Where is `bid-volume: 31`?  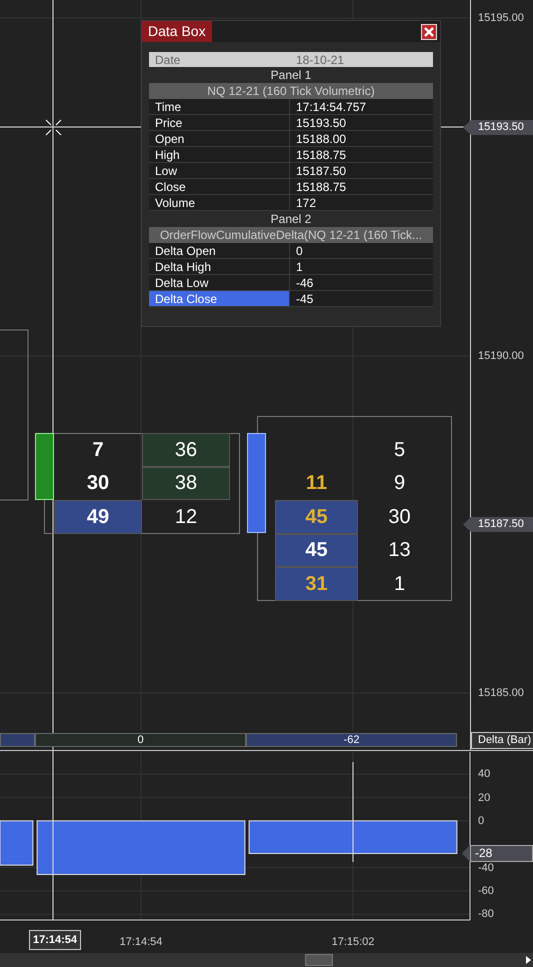 bid-volume: 31 is located at coordinates (316, 583).